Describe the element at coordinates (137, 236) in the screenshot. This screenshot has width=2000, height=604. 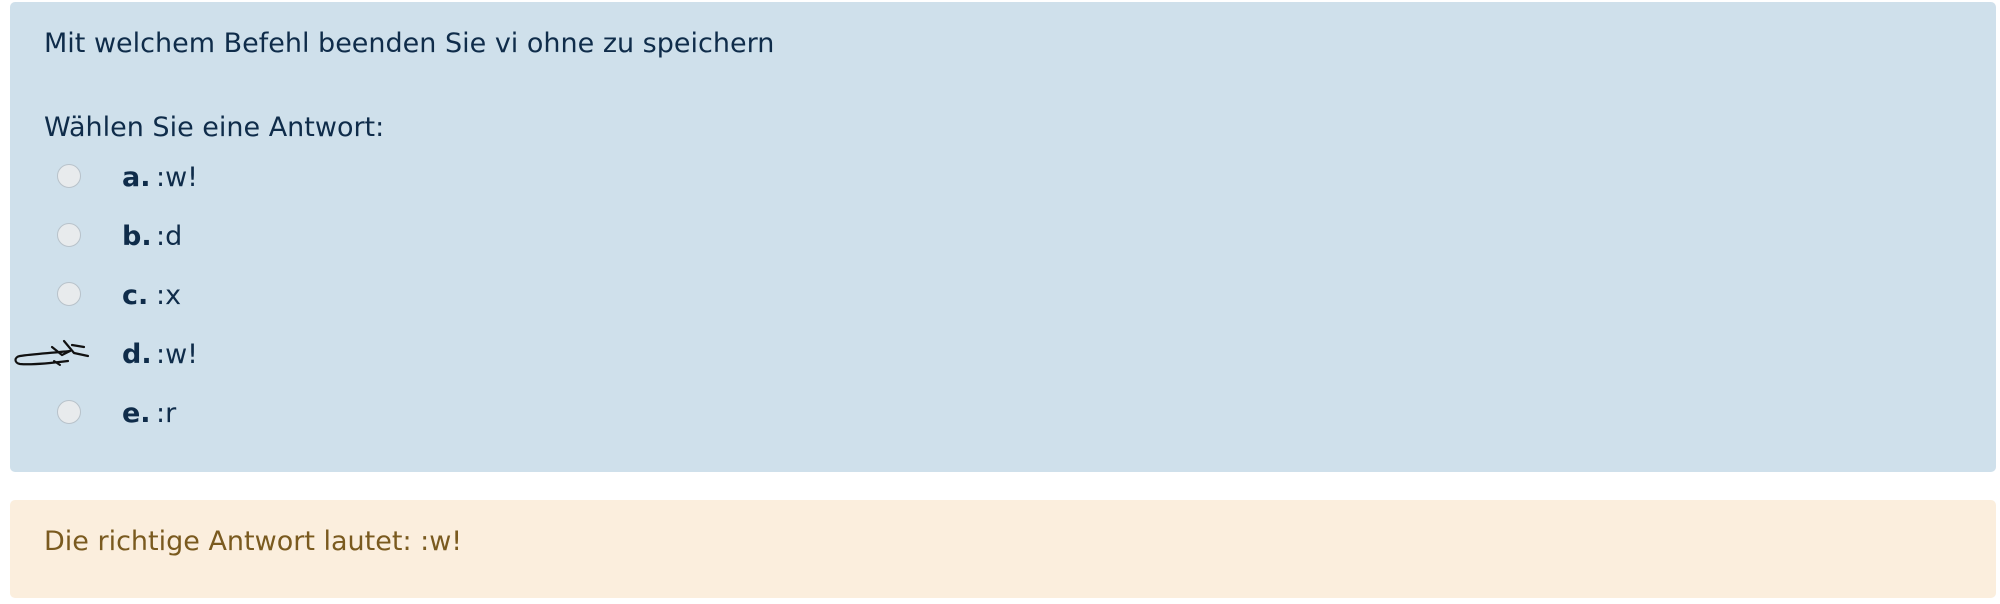
I see `option-letter: b.` at that location.